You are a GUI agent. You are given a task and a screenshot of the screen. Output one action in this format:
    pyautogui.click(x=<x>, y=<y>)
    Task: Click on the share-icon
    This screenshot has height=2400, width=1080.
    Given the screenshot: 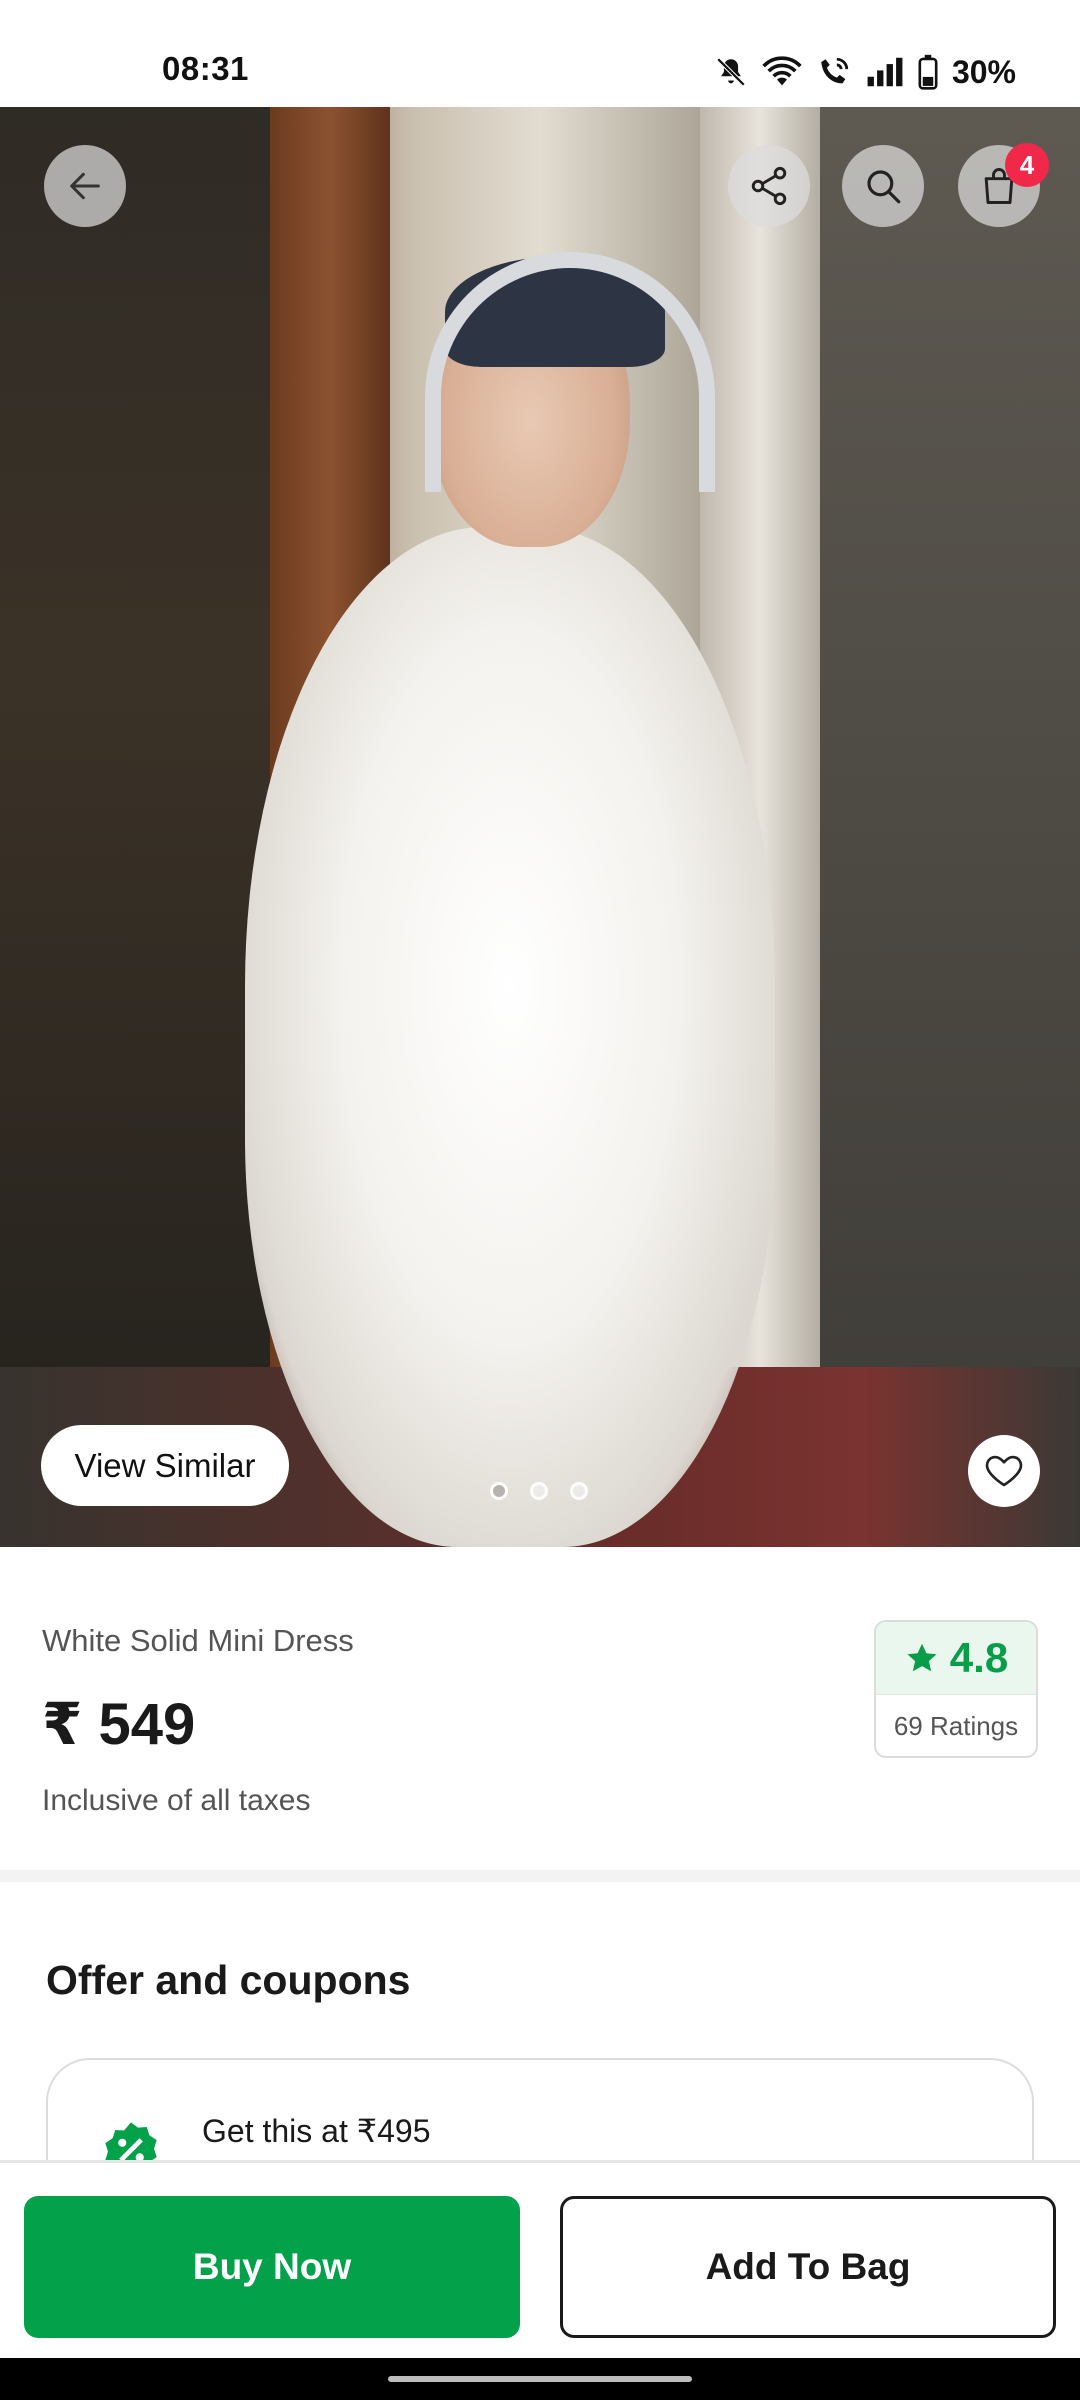 What is the action you would take?
    pyautogui.click(x=769, y=186)
    